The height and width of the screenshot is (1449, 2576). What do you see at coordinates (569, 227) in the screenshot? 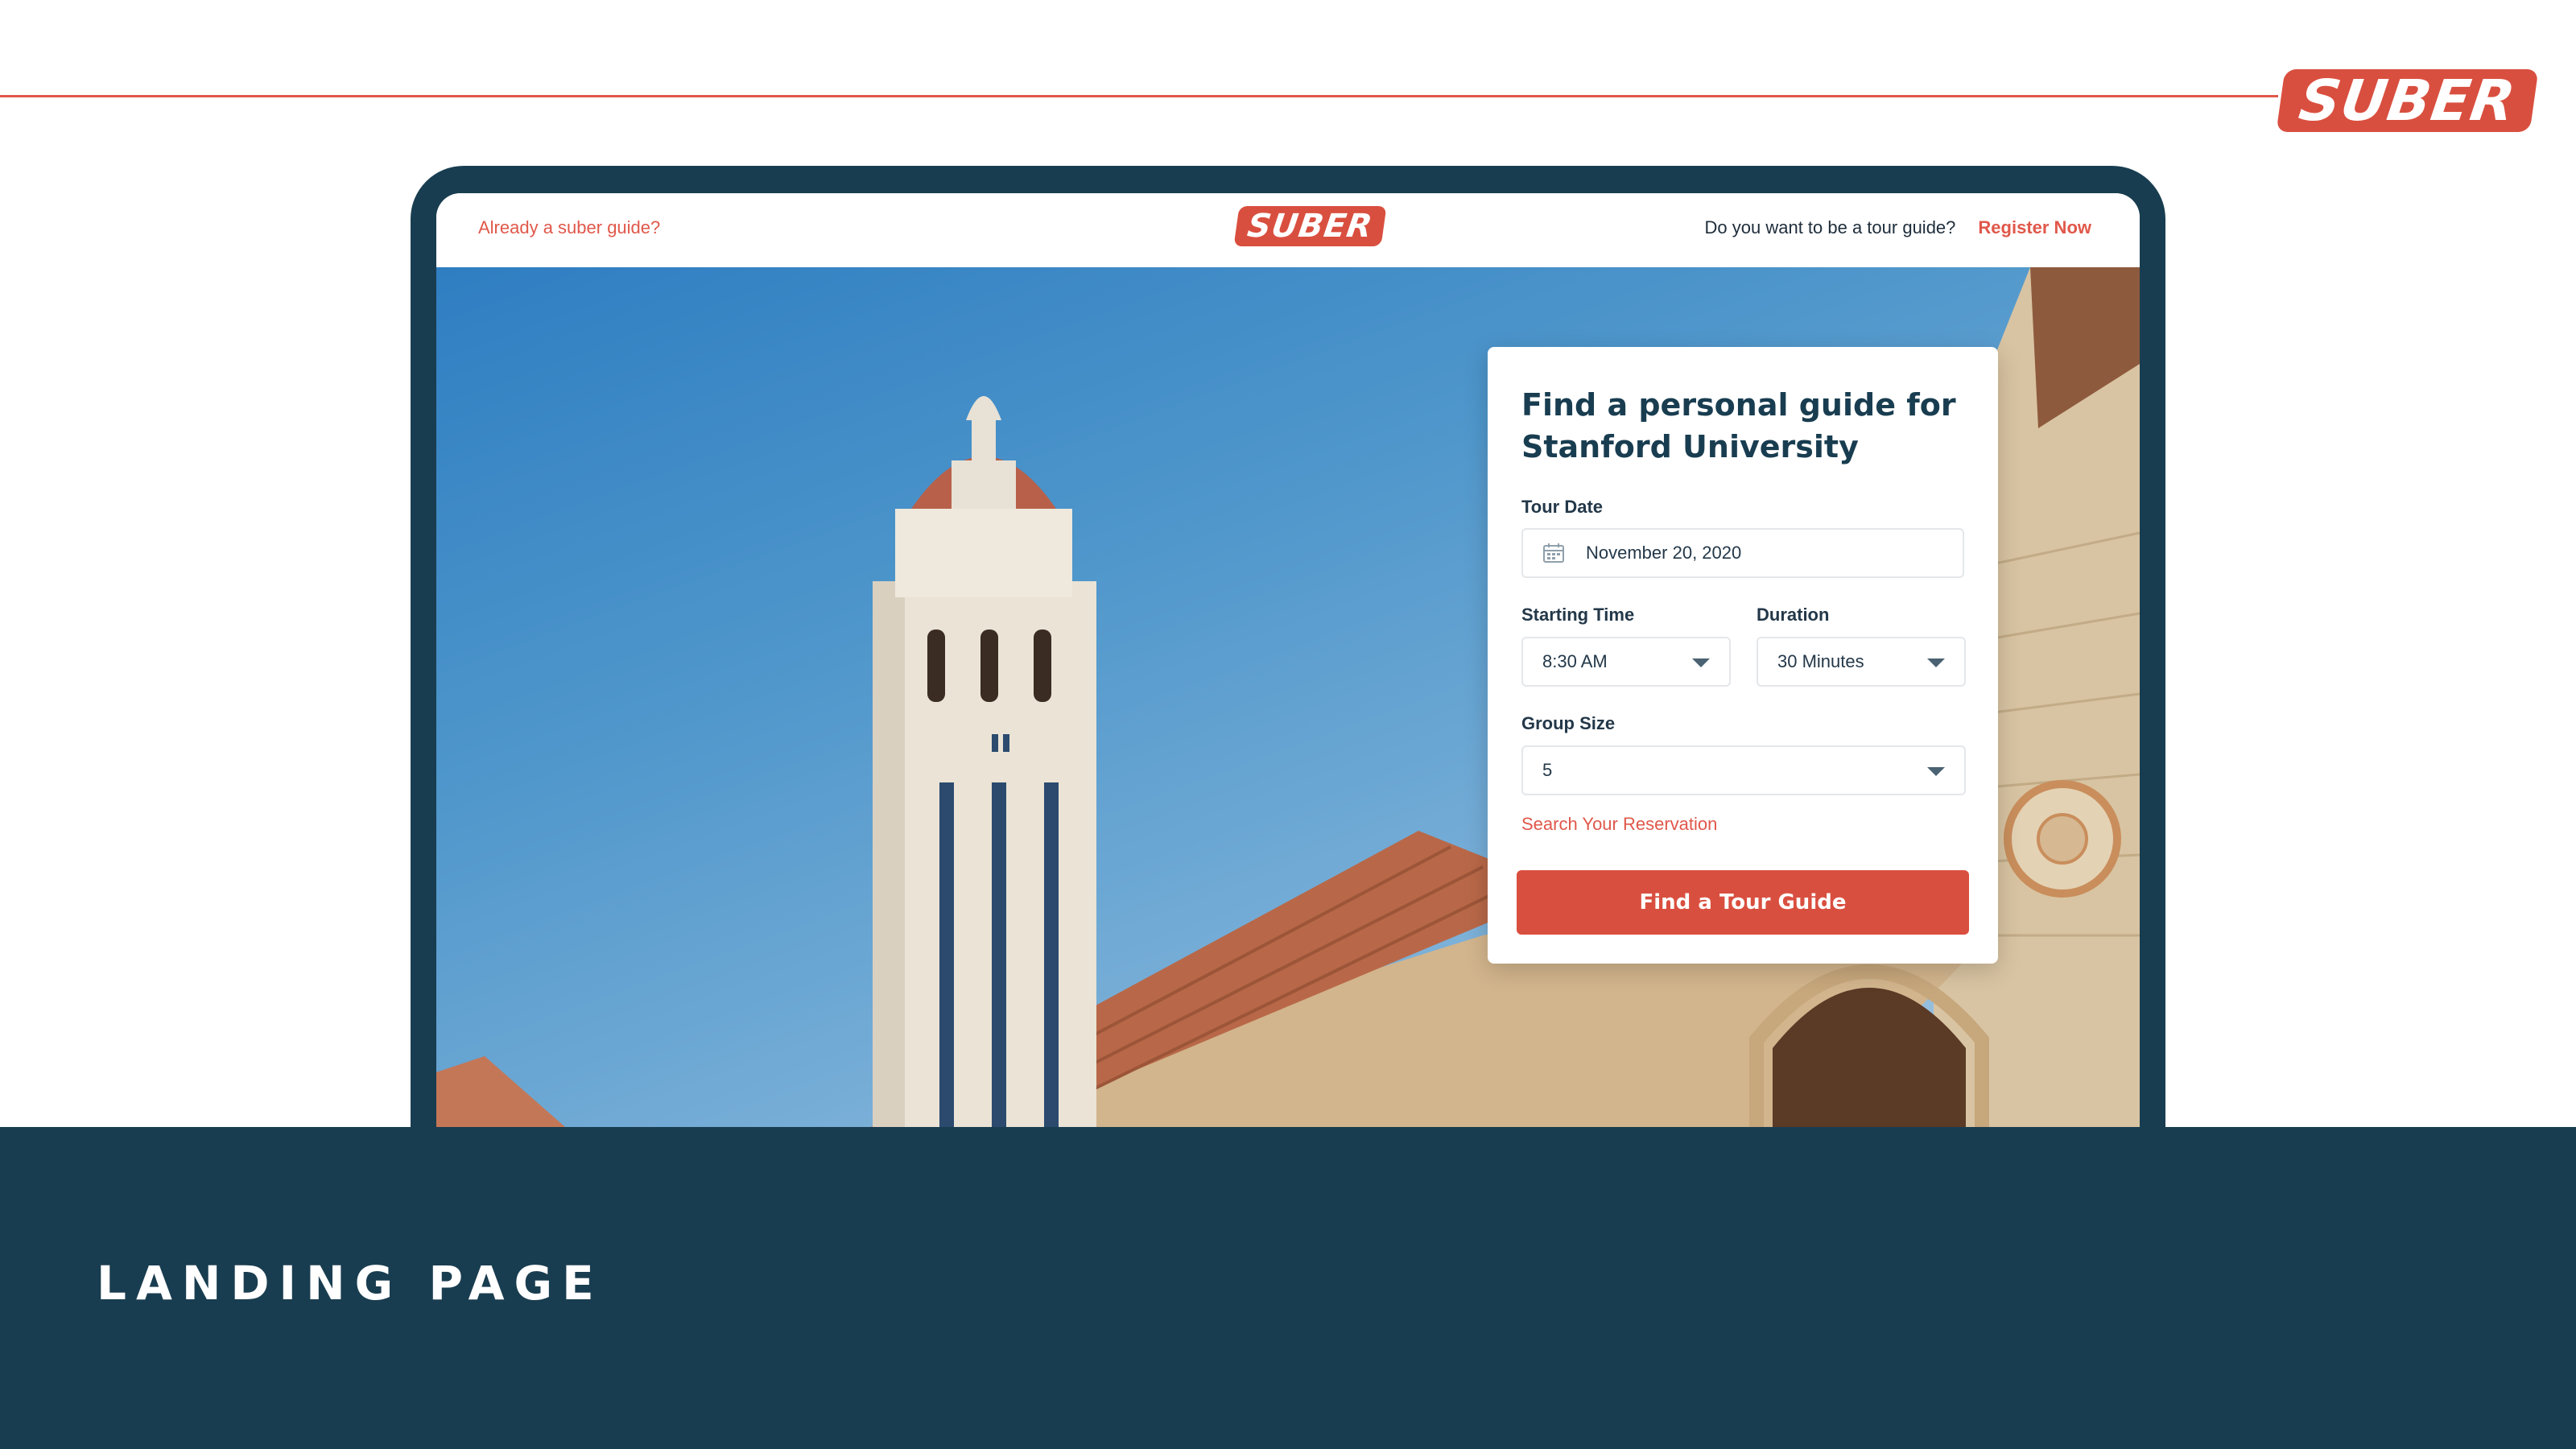
I see `guide-login-link: Already a suber guide?` at bounding box center [569, 227].